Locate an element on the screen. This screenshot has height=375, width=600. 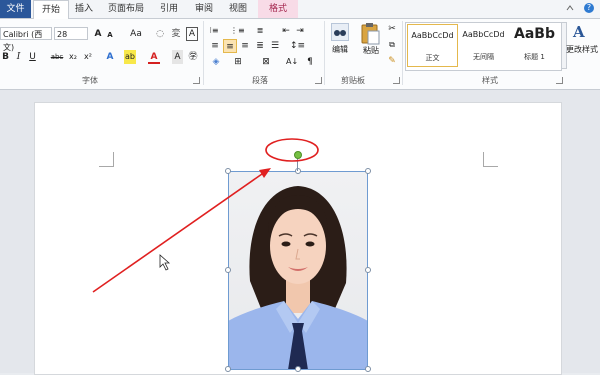
cursor-arrow-icon is located at coordinates (165, 262).